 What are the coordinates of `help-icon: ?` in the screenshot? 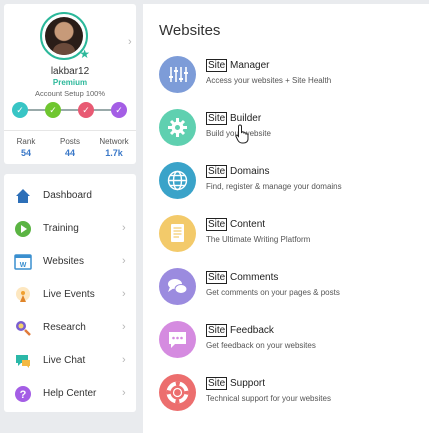 It's located at (23, 394).